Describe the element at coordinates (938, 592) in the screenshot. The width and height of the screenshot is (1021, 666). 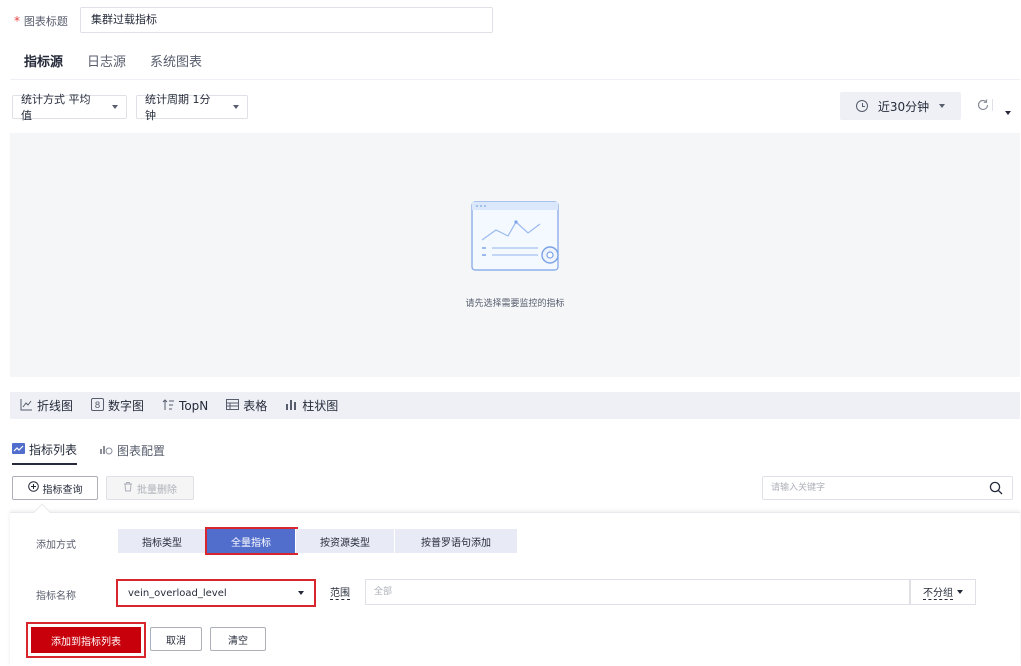
I see `group-by-value: 不分组` at that location.